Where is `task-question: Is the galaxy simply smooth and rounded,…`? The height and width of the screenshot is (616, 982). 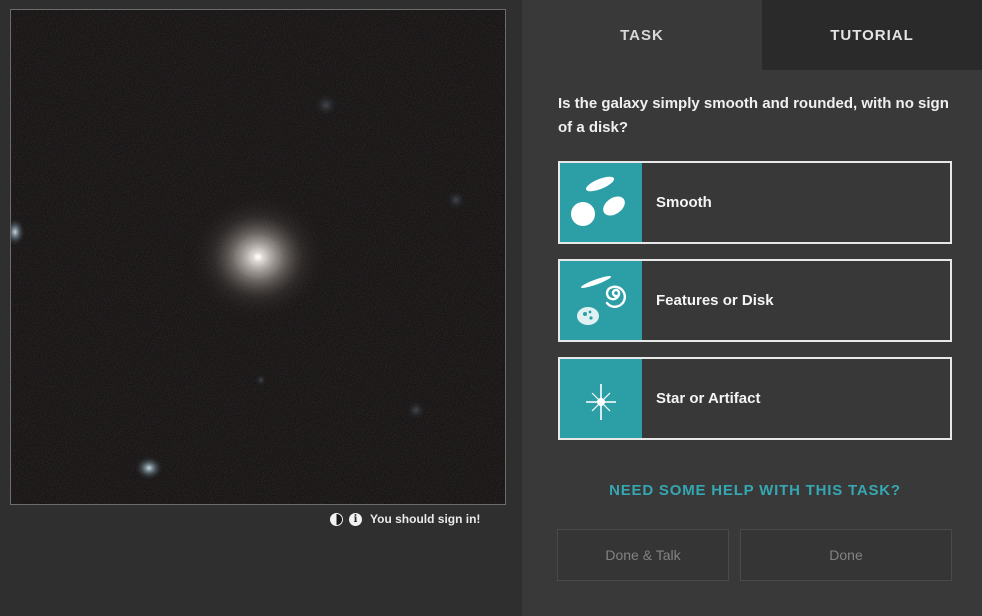 task-question: Is the galaxy simply smooth and rounded,… is located at coordinates (753, 115).